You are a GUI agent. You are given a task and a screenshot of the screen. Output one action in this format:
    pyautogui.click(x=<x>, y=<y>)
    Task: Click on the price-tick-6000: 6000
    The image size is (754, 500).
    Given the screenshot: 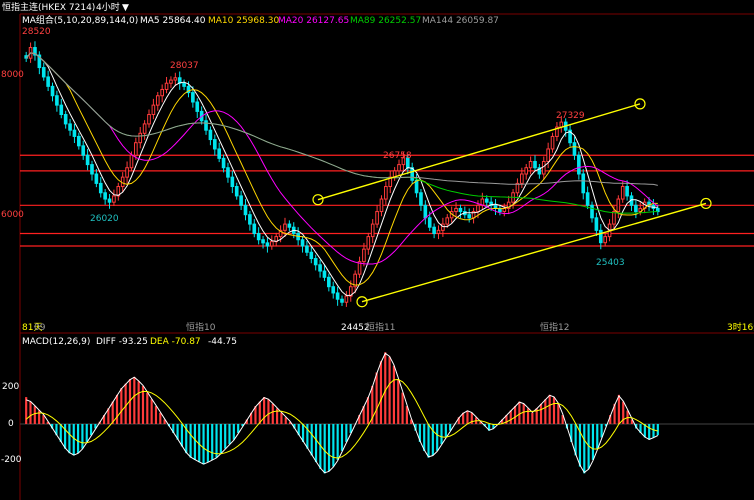 What is the action you would take?
    pyautogui.click(x=12, y=215)
    